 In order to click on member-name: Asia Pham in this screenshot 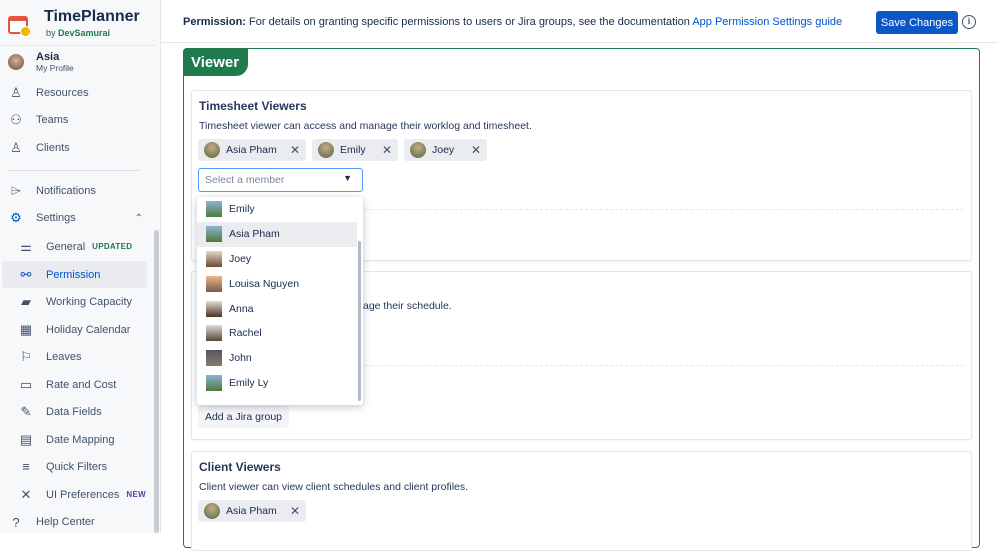, I will do `click(251, 511)`.